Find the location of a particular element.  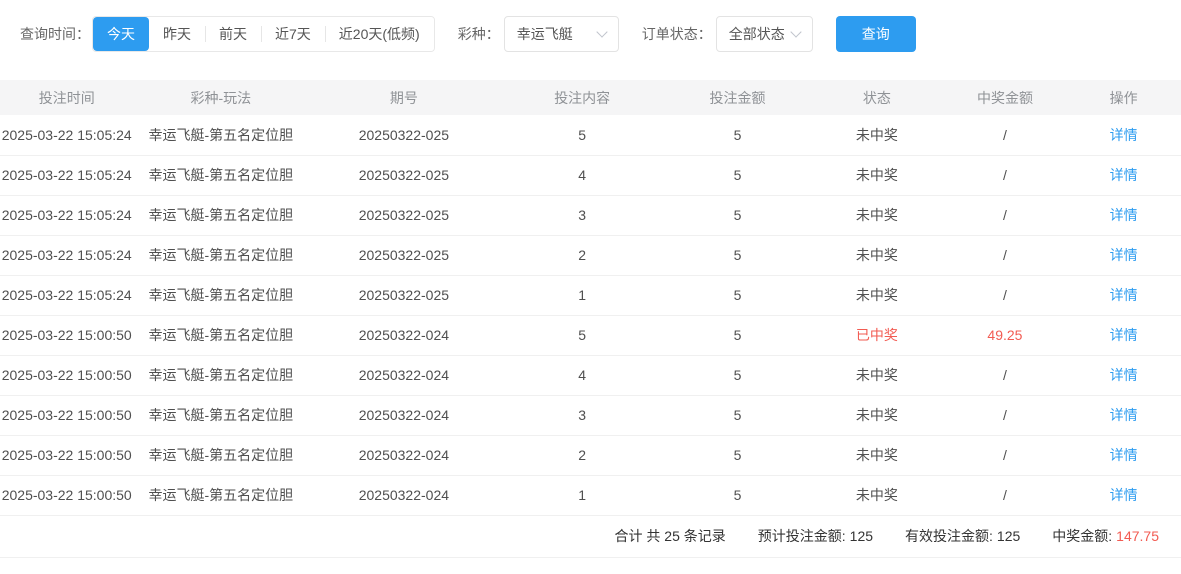

time-option-0: 今天 is located at coordinates (121, 34).